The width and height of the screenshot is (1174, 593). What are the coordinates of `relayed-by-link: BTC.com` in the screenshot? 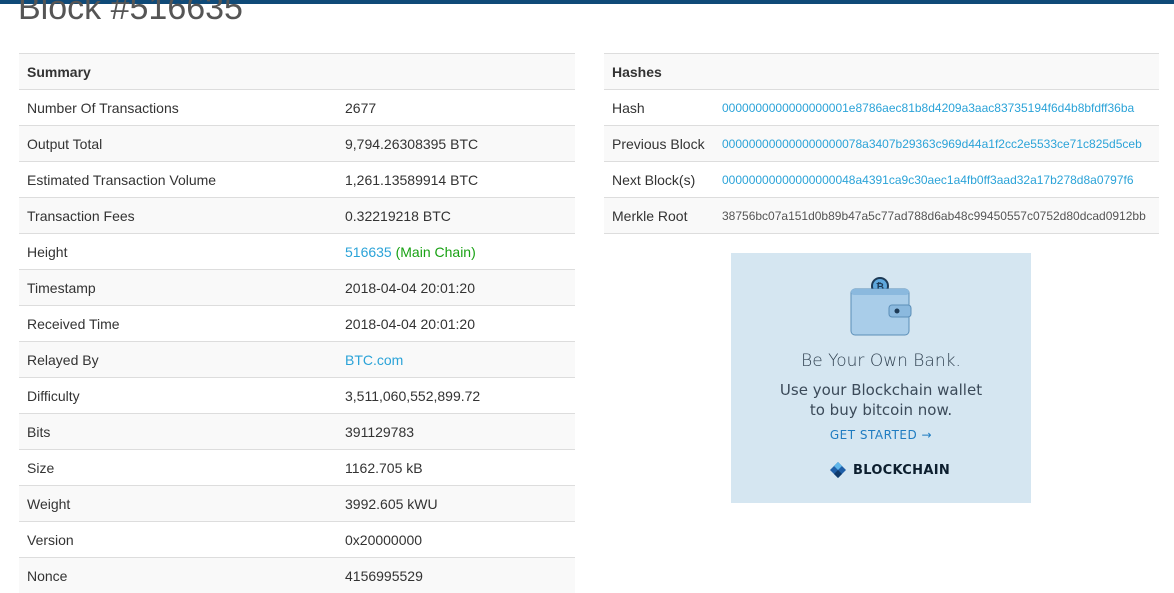 It's located at (374, 360).